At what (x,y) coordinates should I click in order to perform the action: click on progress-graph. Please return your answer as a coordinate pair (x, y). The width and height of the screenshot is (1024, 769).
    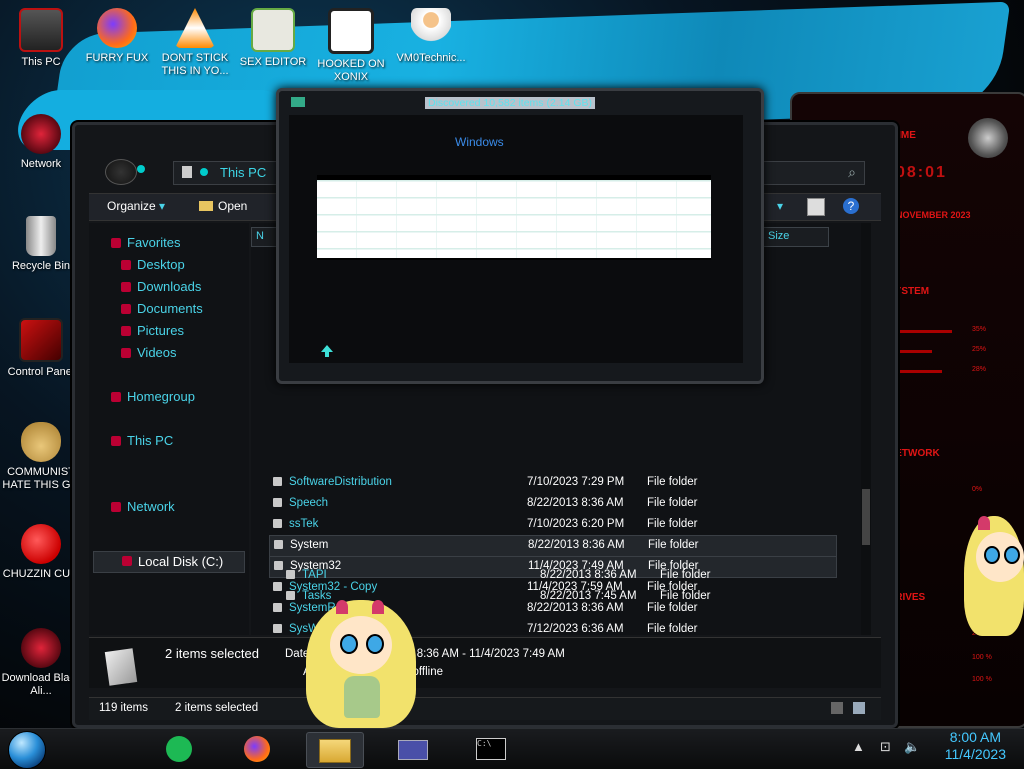
    Looking at the image, I should click on (514, 217).